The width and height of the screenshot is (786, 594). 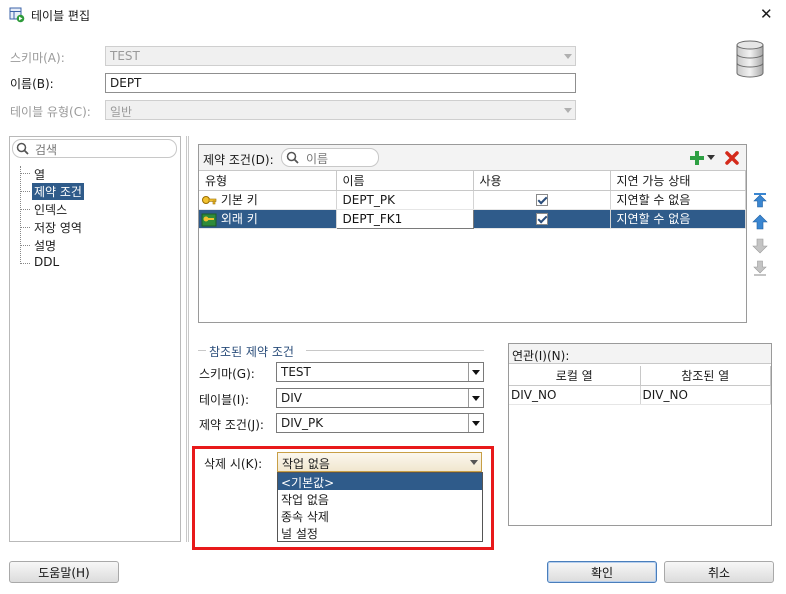 What do you see at coordinates (380, 423) in the screenshot?
I see `ref-constraint-combo: DIV_PK` at bounding box center [380, 423].